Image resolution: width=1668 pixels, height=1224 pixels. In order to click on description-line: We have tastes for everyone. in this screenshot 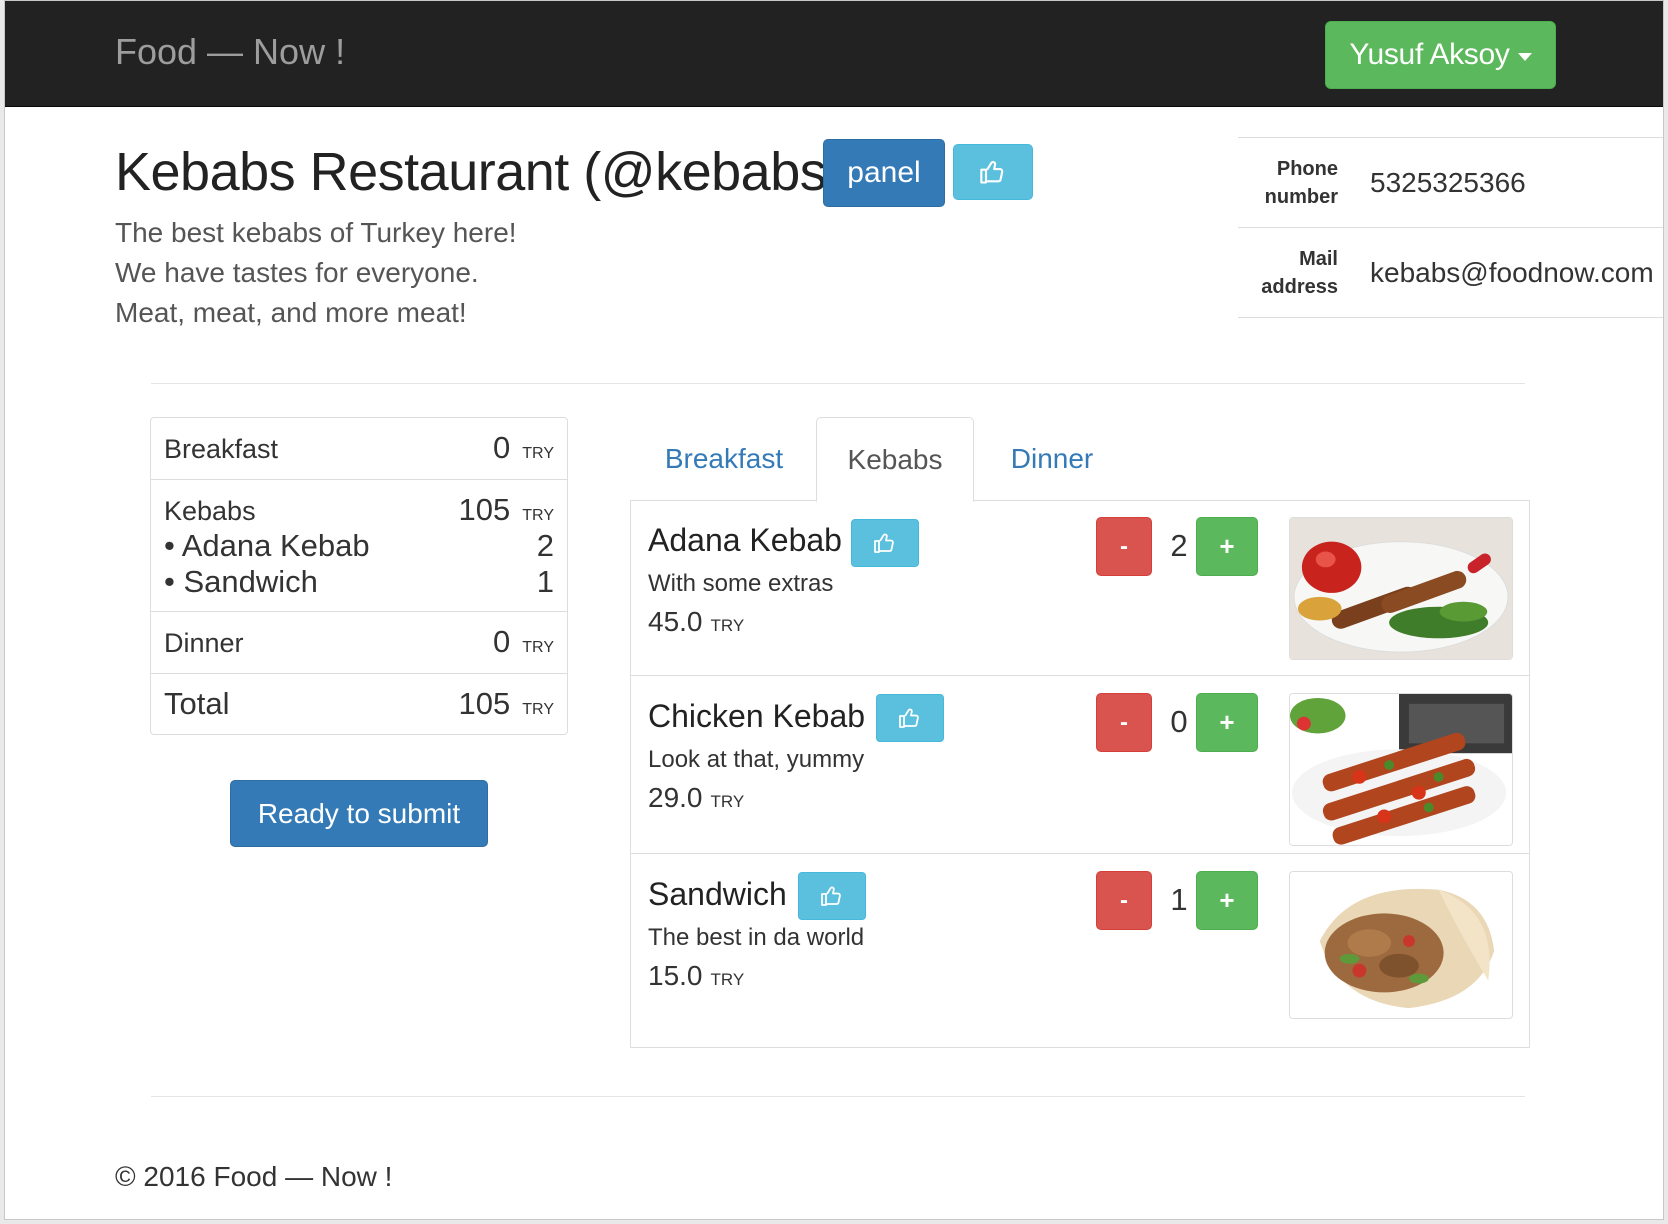, I will do `click(297, 272)`.